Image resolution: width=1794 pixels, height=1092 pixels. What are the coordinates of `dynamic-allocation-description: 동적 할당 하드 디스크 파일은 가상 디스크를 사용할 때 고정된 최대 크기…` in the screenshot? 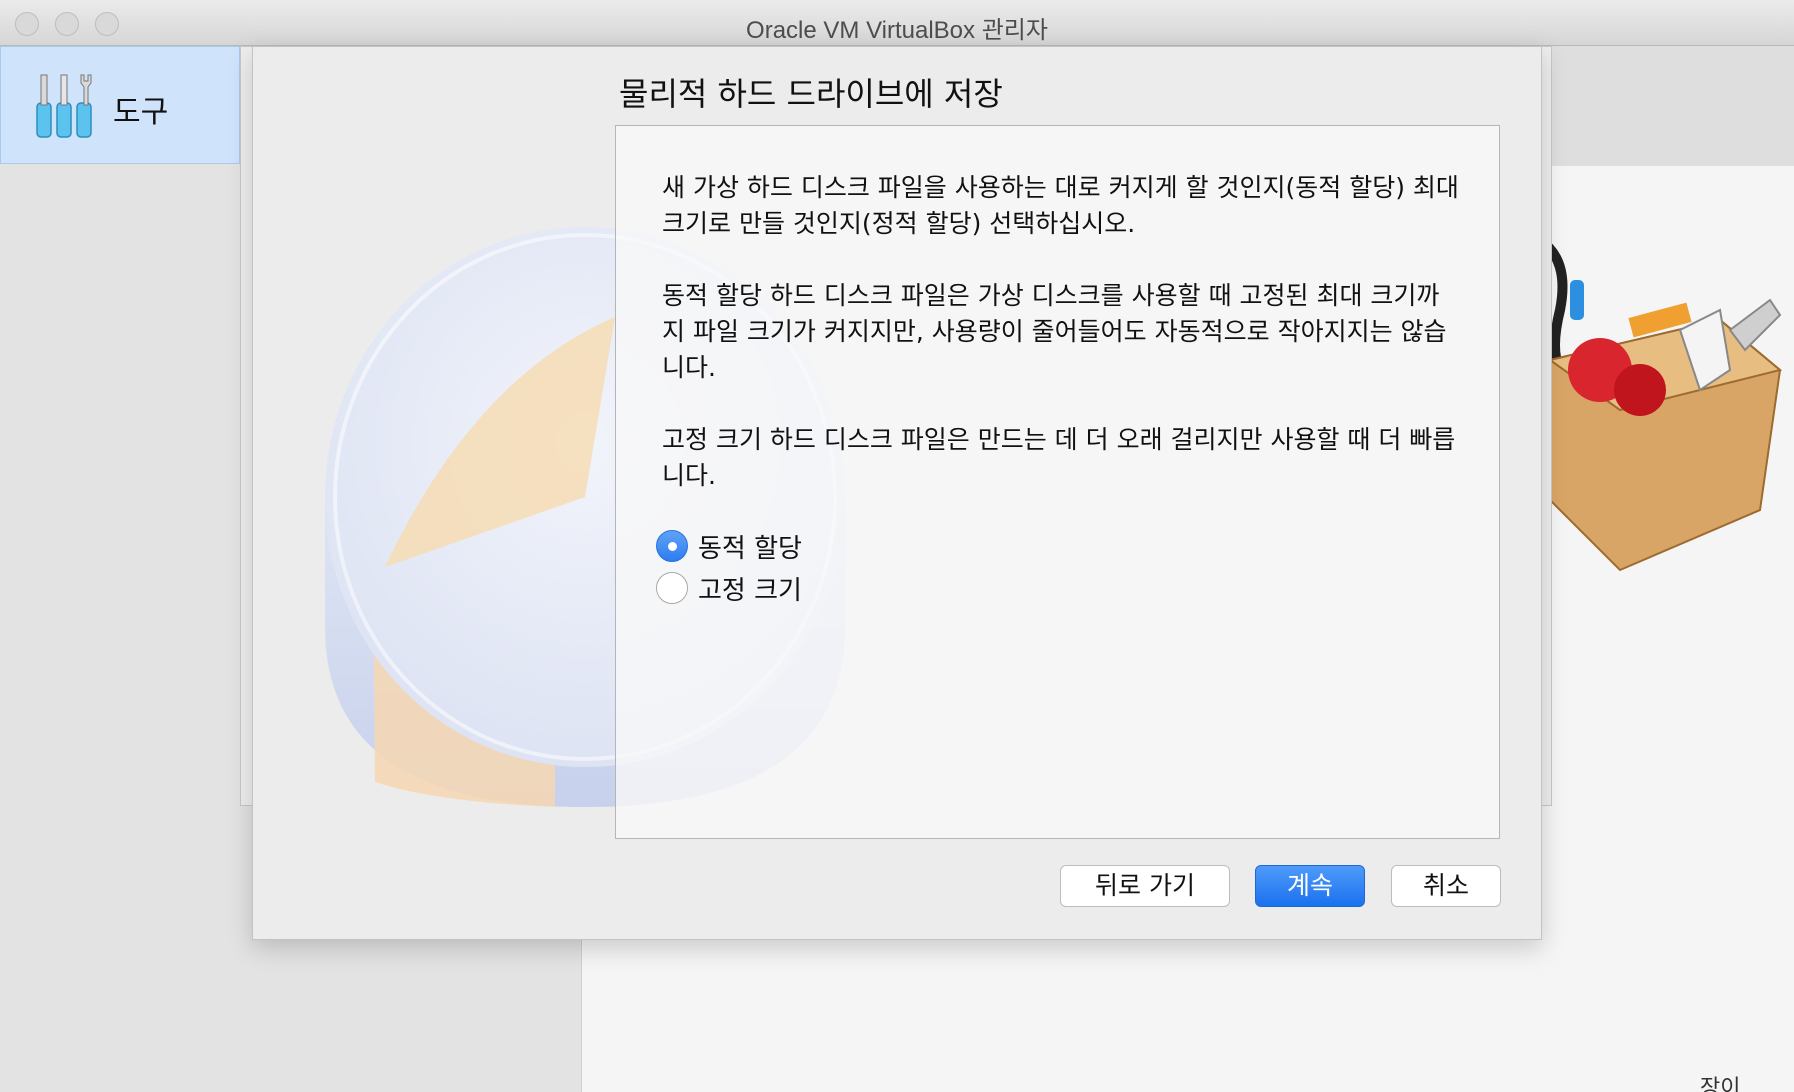 It's located at (1054, 331).